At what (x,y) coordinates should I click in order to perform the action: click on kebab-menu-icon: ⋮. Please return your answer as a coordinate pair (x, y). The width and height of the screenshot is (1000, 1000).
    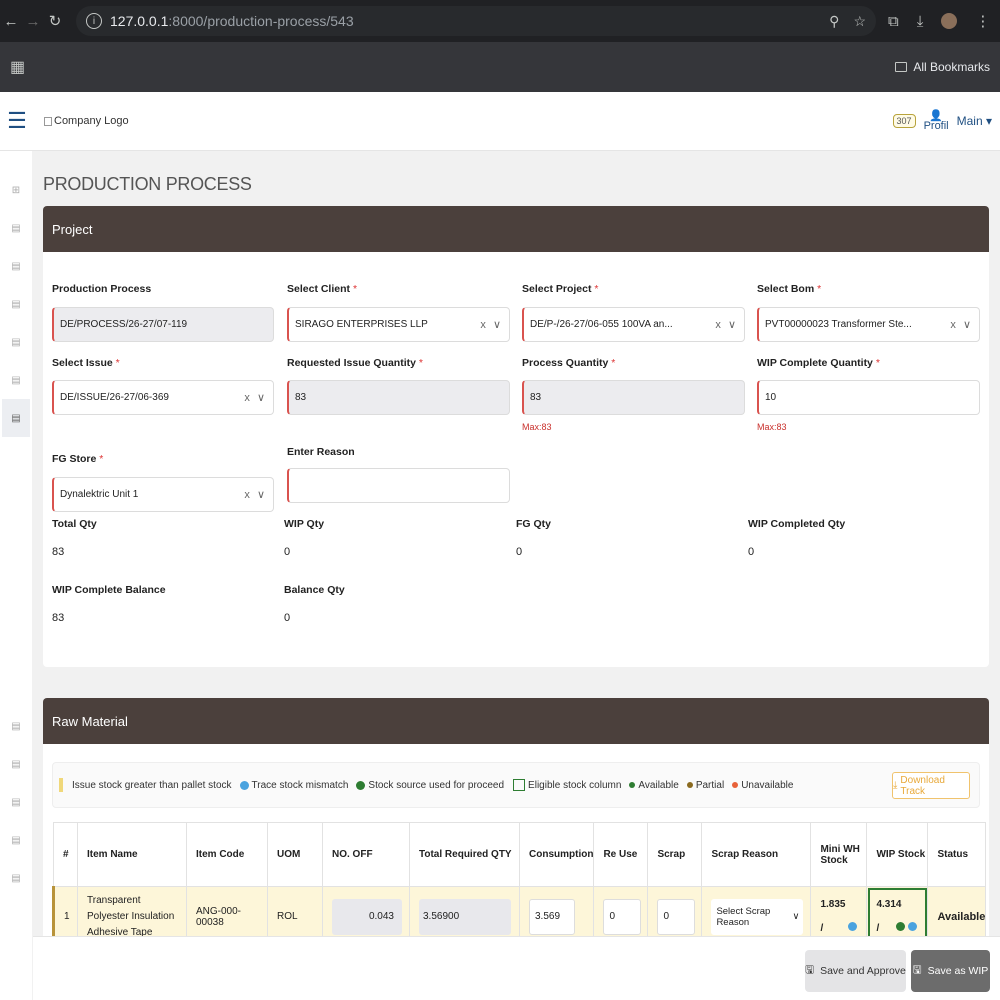
    Looking at the image, I should click on (982, 21).